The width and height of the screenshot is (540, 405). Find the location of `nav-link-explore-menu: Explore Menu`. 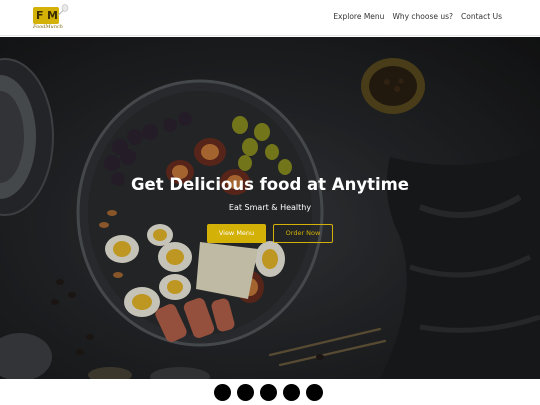

nav-link-explore-menu: Explore Menu is located at coordinates (358, 16).